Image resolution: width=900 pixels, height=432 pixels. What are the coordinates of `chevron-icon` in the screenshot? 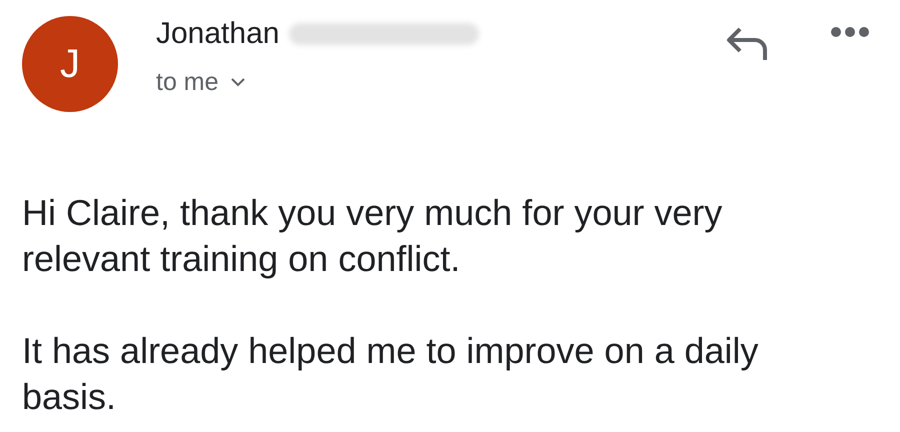 It's located at (237, 82).